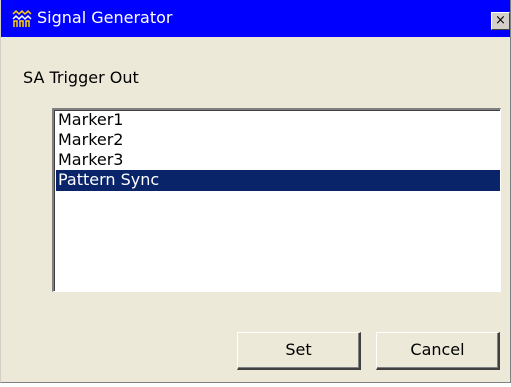 This screenshot has width=511, height=387. Describe the element at coordinates (81, 77) in the screenshot. I see `trigger-out-label: SA Trigger Out` at that location.